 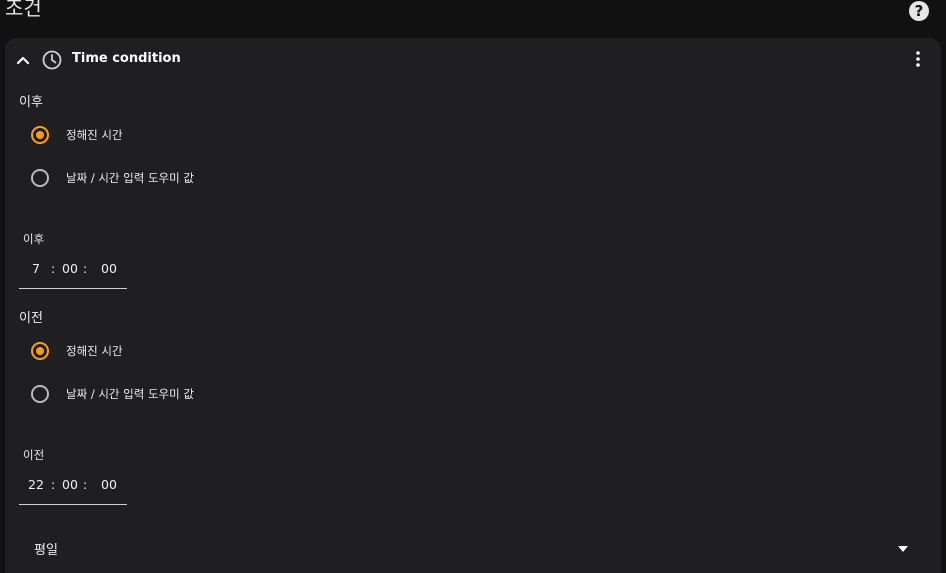 I want to click on time-values: 7 : 00 : 00, so click(x=73, y=269).